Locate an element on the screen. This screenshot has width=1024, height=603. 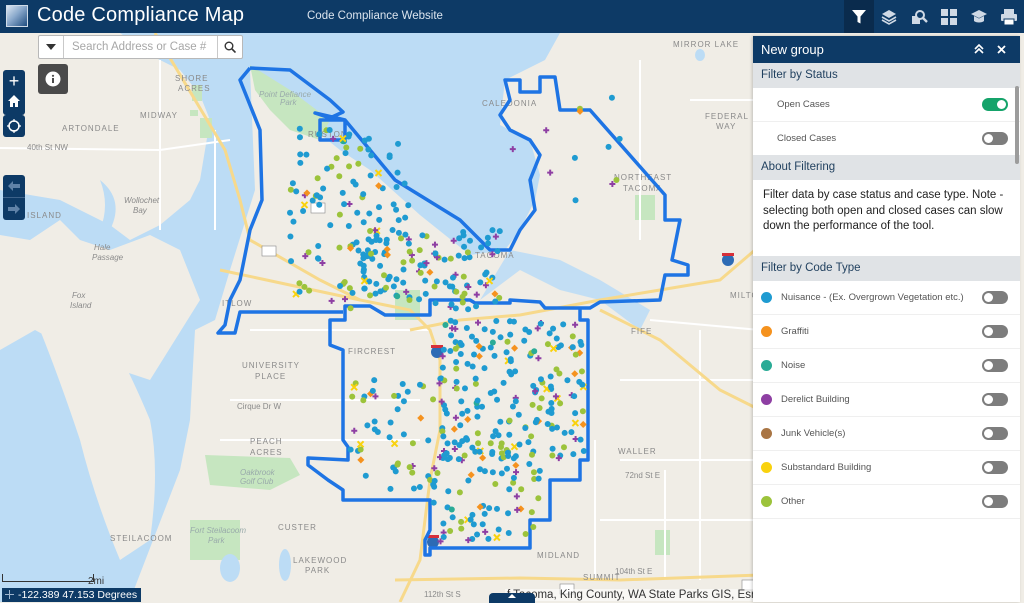
code-type-row: Other is located at coordinates (886, 502).